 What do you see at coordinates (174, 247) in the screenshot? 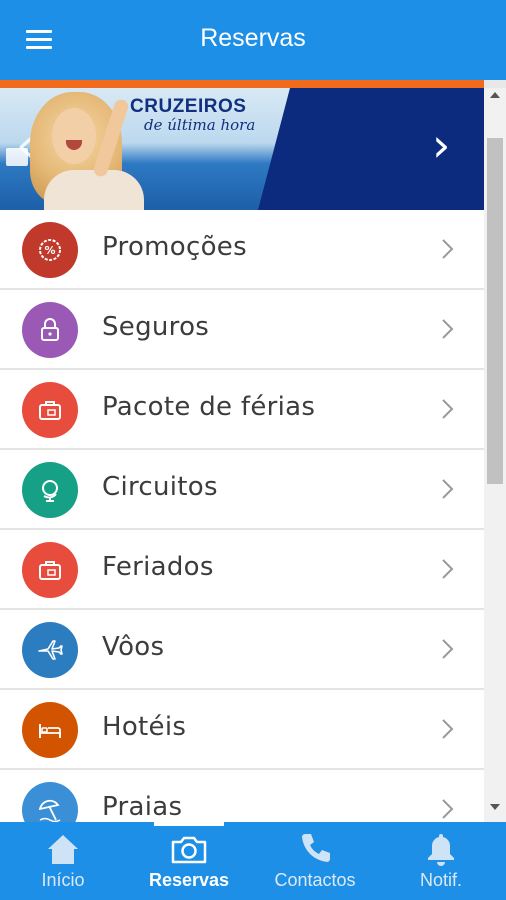
I see `menu-item-label: Promoções` at bounding box center [174, 247].